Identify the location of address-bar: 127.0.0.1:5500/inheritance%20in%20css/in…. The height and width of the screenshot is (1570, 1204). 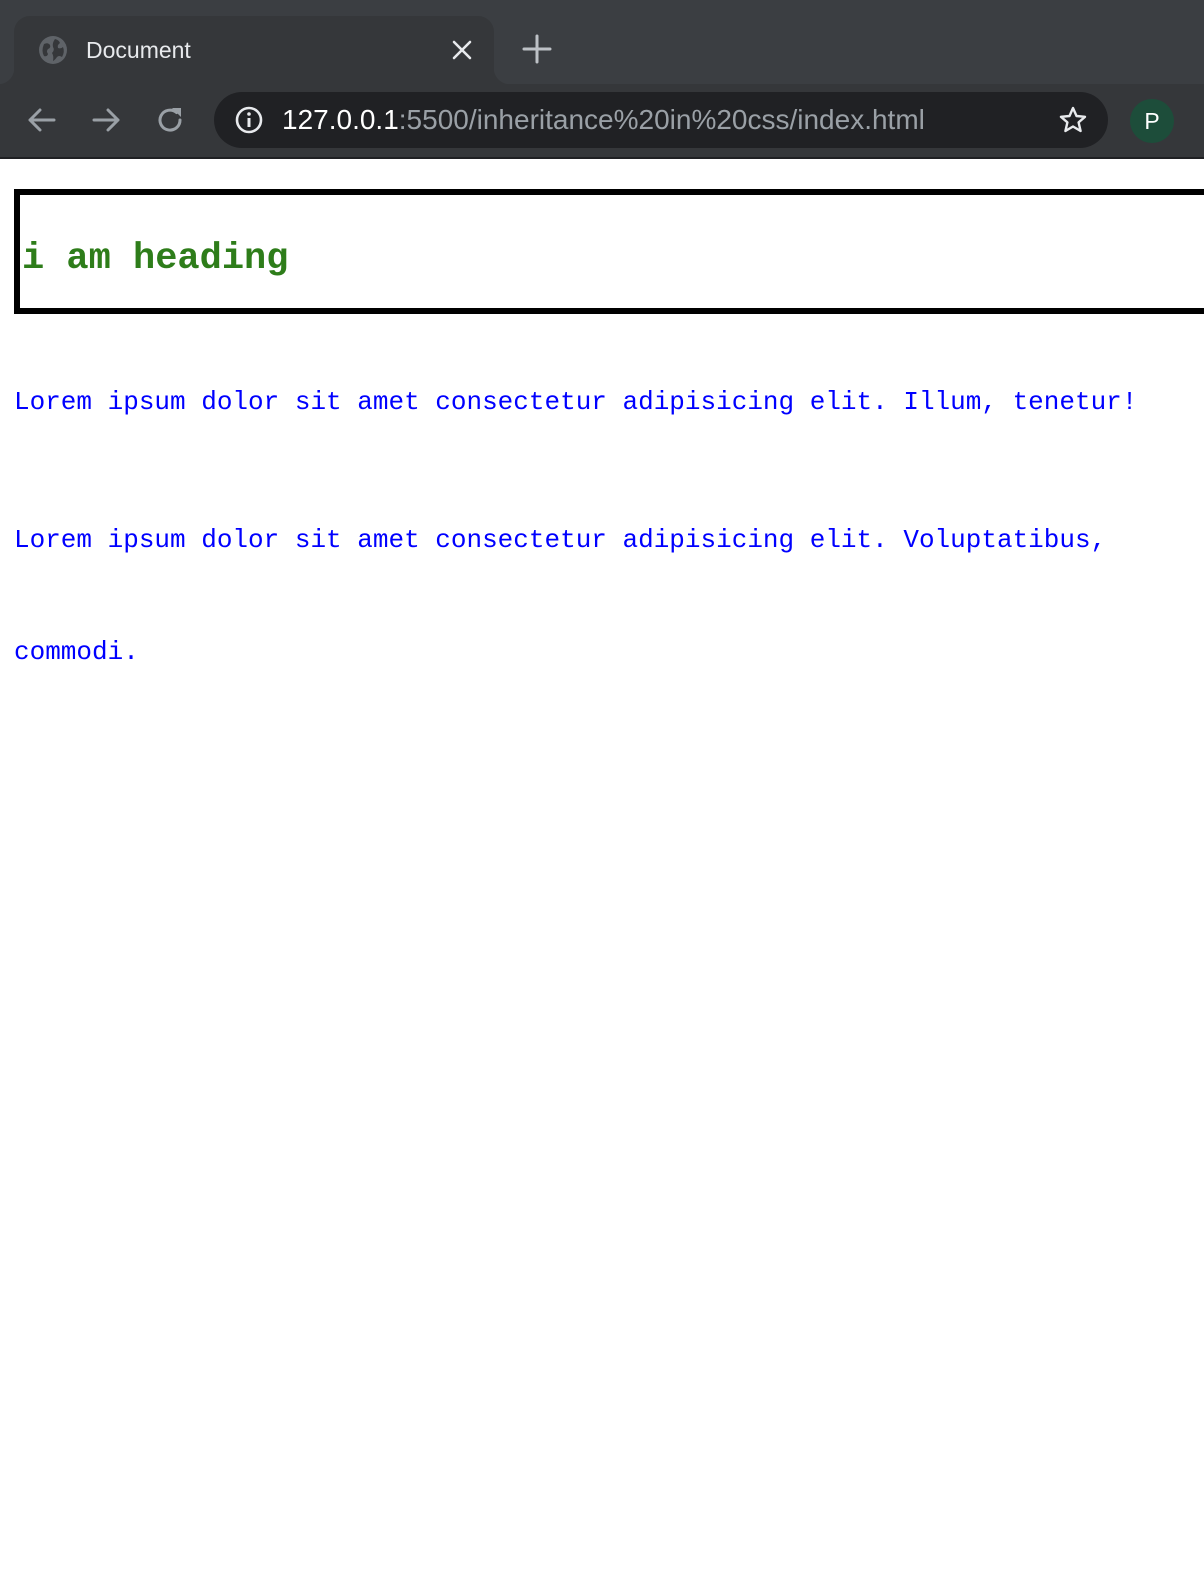
(661, 120).